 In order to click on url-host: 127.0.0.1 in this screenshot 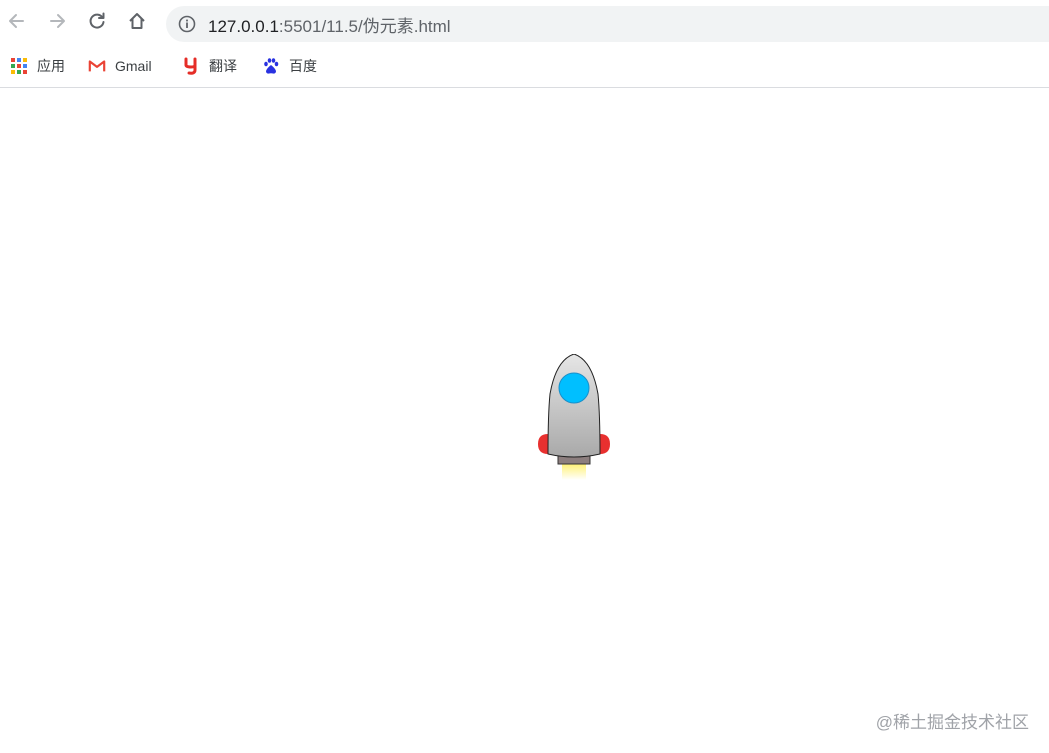, I will do `click(243, 26)`.